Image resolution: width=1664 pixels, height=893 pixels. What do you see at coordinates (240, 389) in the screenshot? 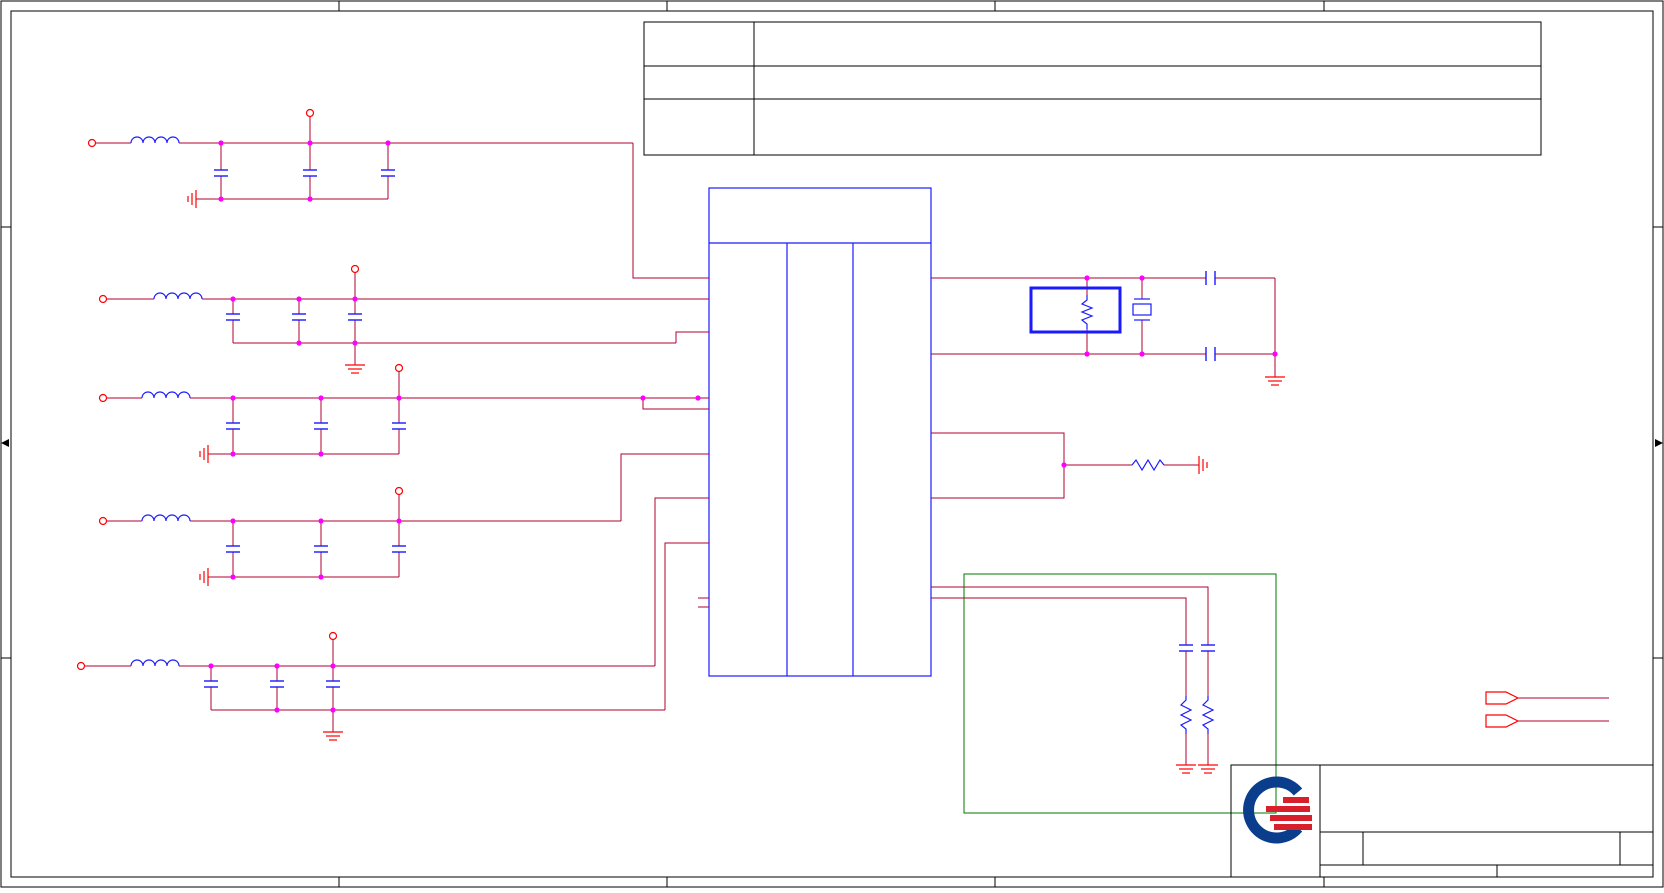
I see `power-terminals` at bounding box center [240, 389].